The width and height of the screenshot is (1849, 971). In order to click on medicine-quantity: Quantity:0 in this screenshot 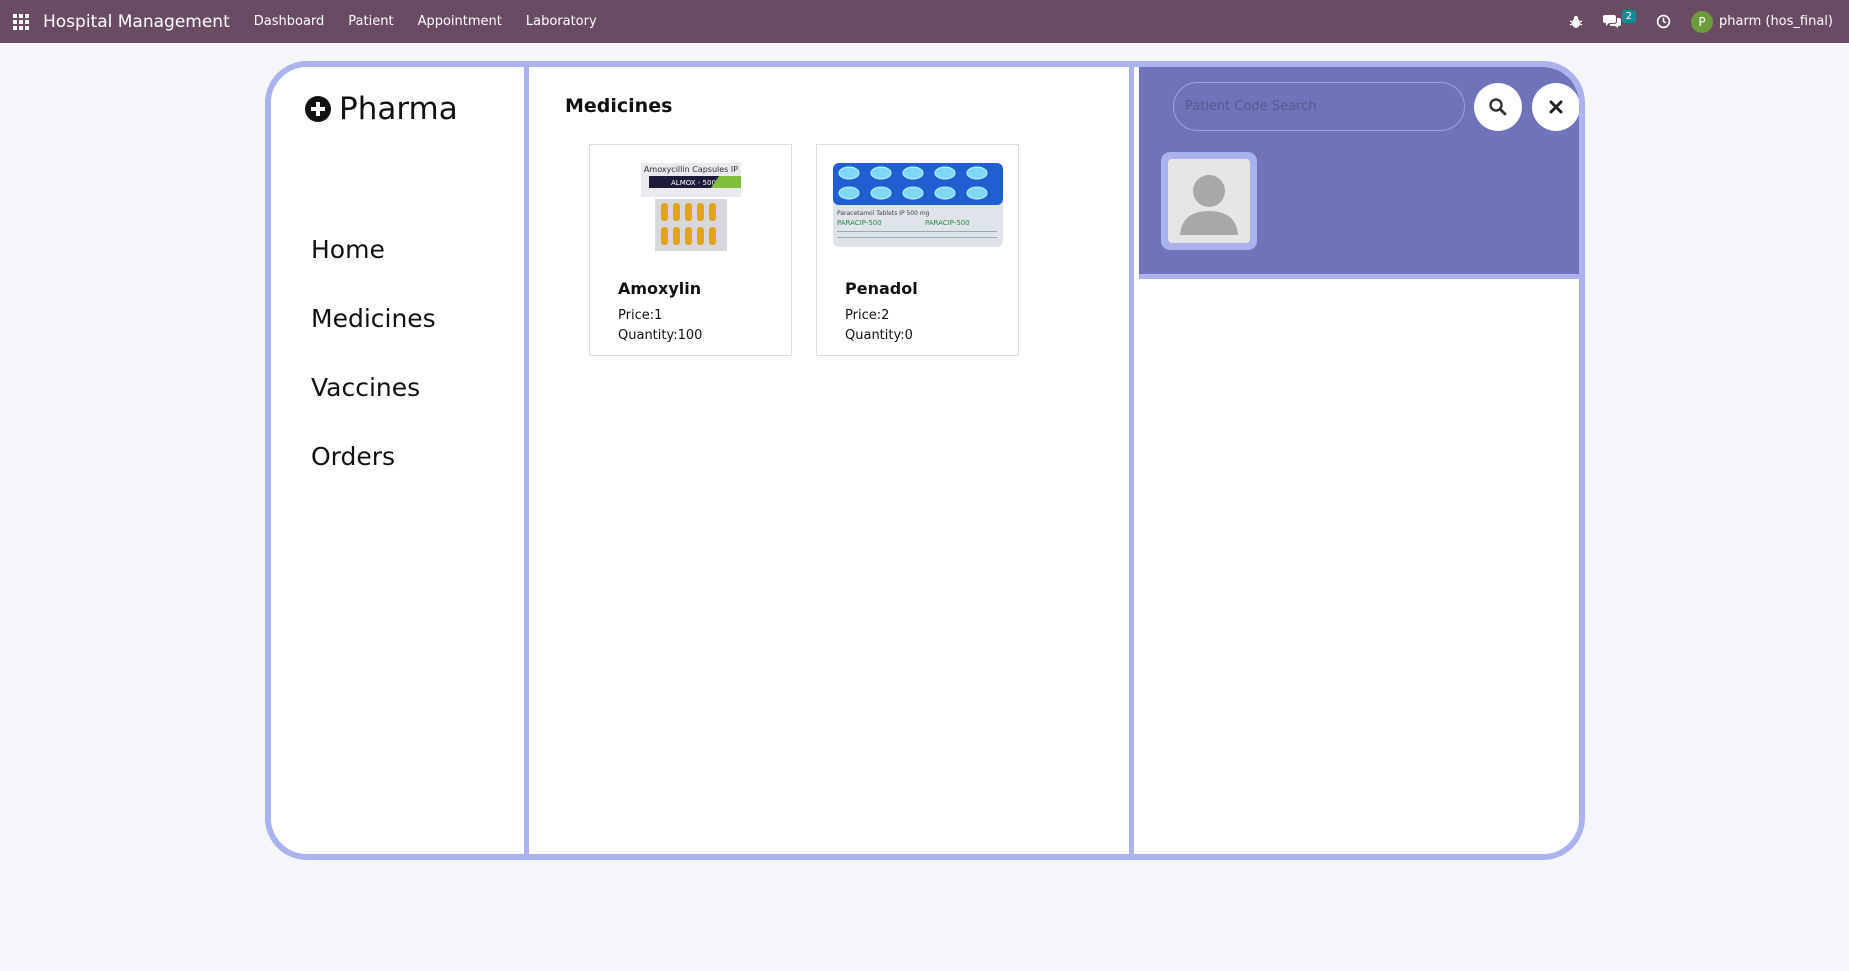, I will do `click(879, 335)`.